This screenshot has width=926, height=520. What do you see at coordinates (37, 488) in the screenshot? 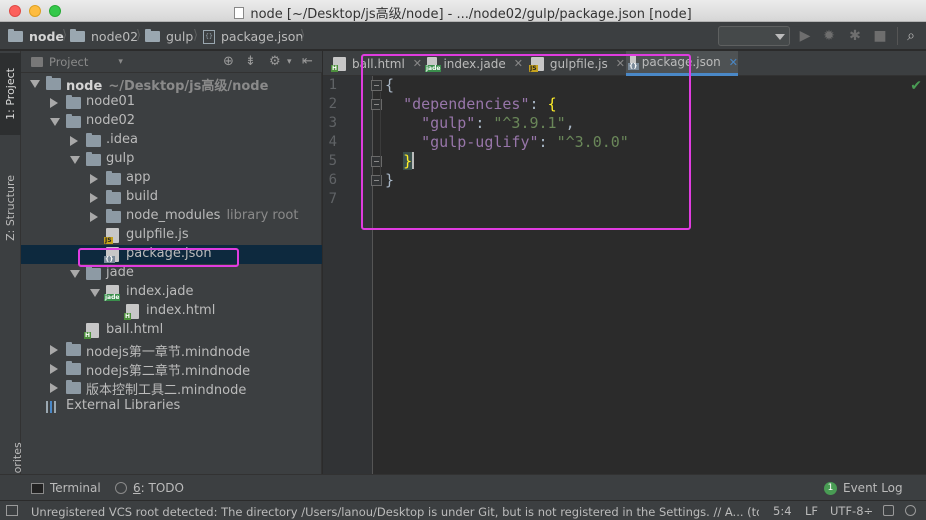
I see `terminal-icon` at bounding box center [37, 488].